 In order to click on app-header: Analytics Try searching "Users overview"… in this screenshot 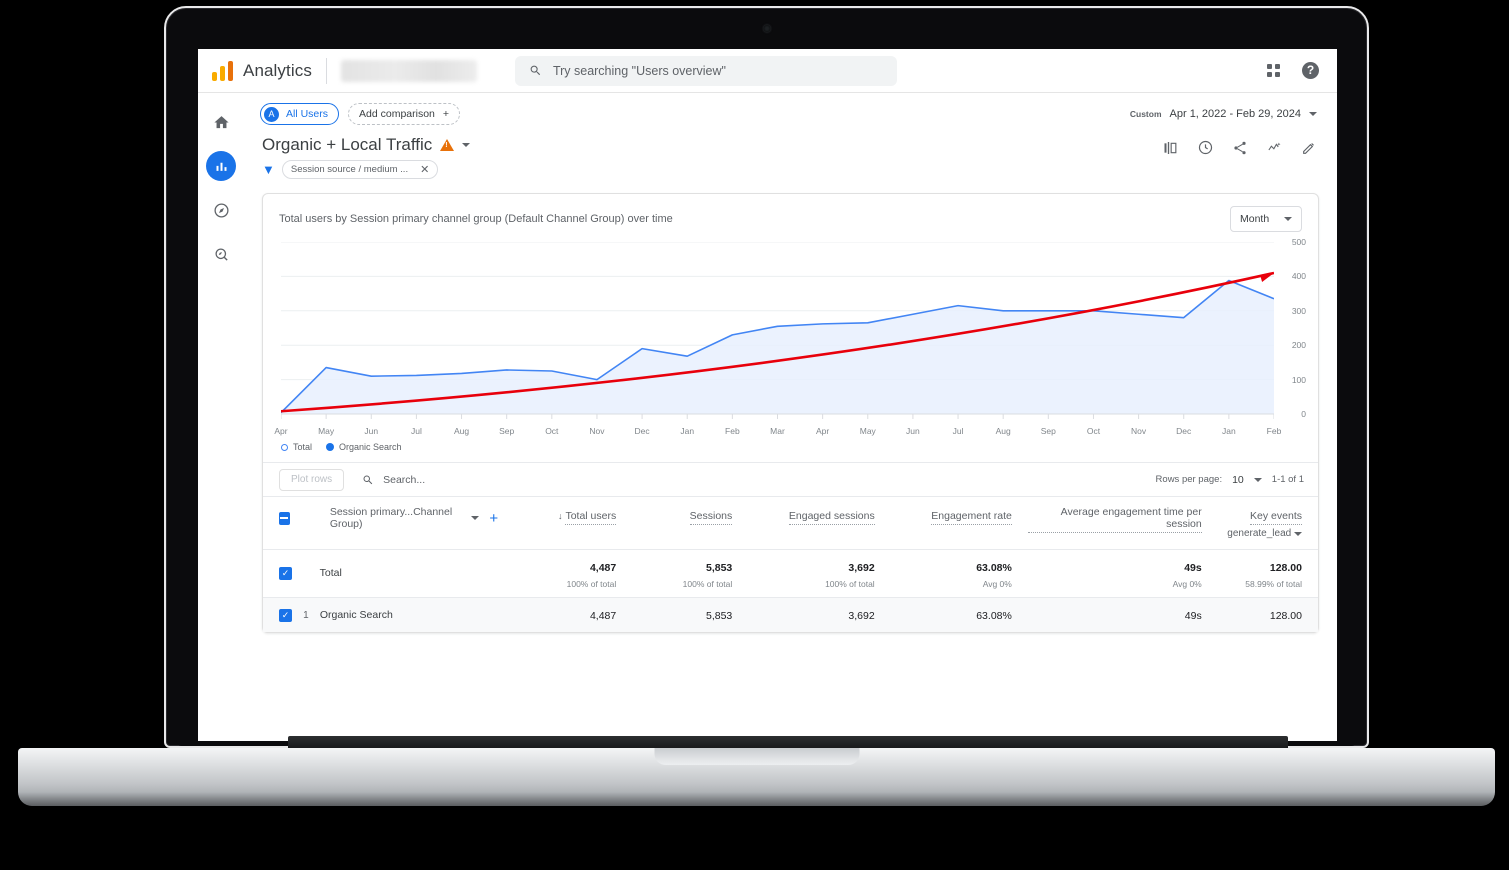, I will do `click(767, 71)`.